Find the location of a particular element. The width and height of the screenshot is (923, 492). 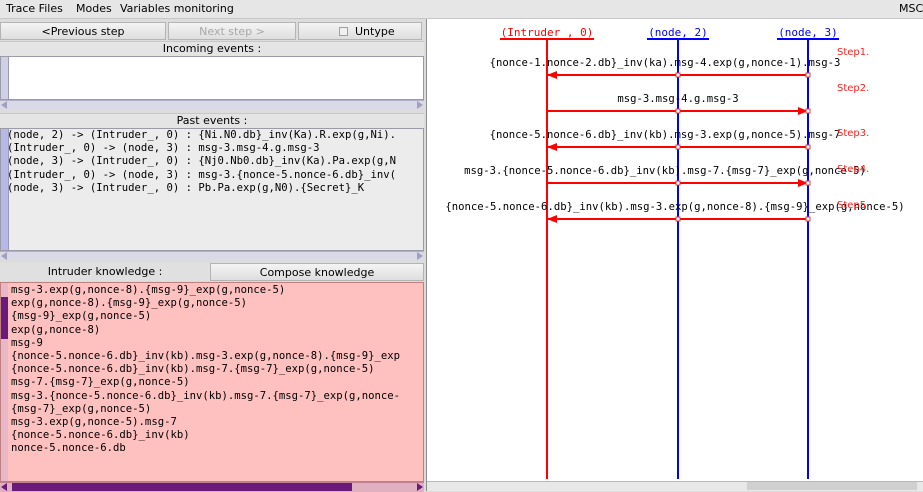

past-hscroll is located at coordinates (212, 255).